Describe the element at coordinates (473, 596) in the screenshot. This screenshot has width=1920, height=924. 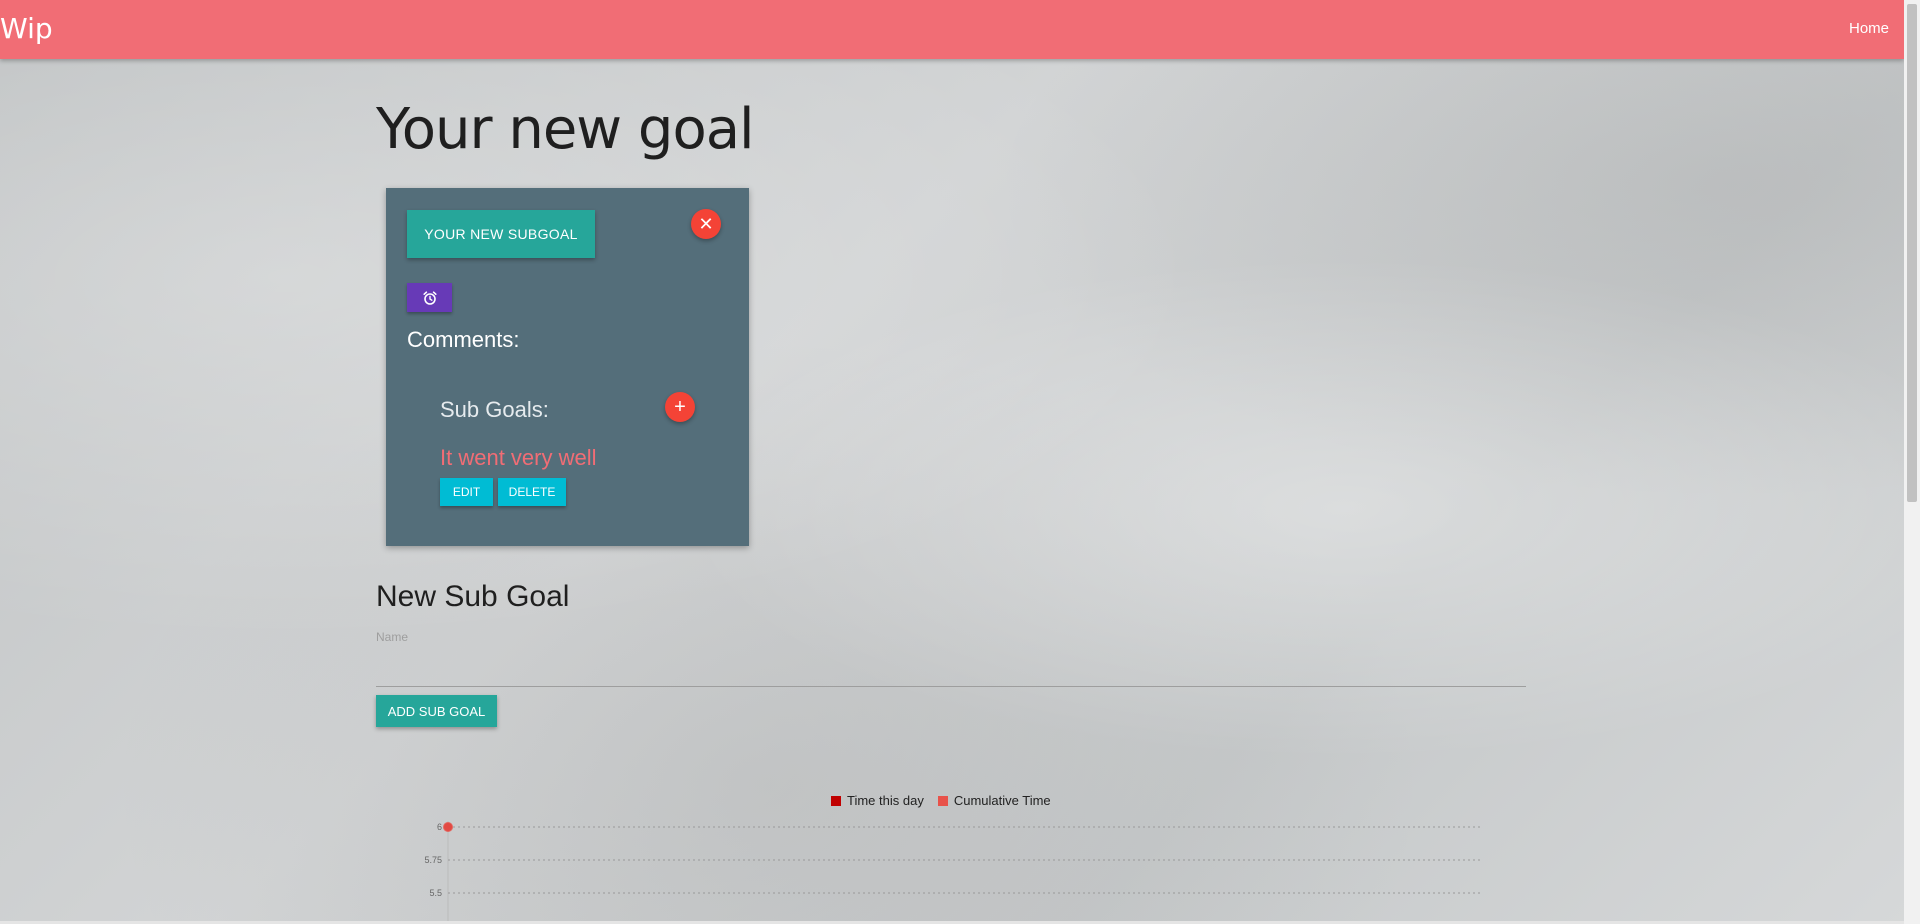
I see `new-sub-goal-heading: New Sub Goal` at that location.